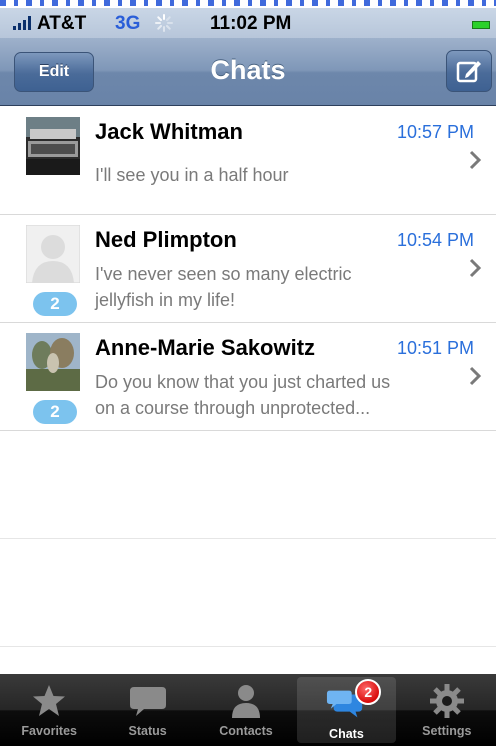 The width and height of the screenshot is (496, 746). What do you see at coordinates (251, 23) in the screenshot?
I see `clock: 11:02 PM` at bounding box center [251, 23].